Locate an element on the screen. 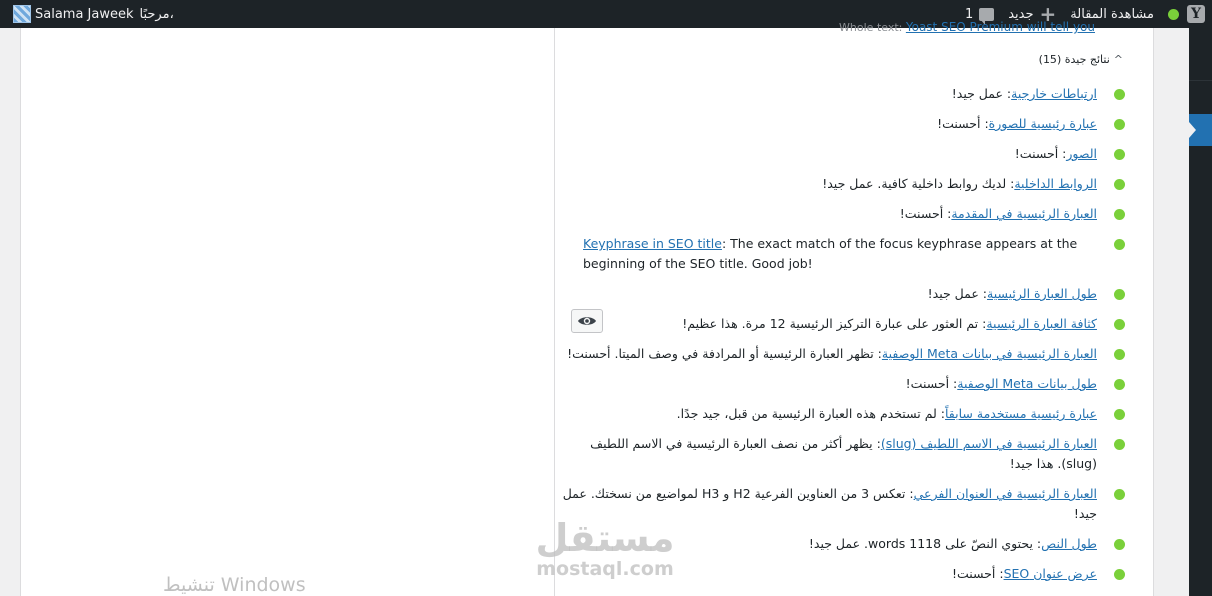 This screenshot has width=1212, height=596. result-item: ارتباطات خارجية: عمل جيد! is located at coordinates (839, 94).